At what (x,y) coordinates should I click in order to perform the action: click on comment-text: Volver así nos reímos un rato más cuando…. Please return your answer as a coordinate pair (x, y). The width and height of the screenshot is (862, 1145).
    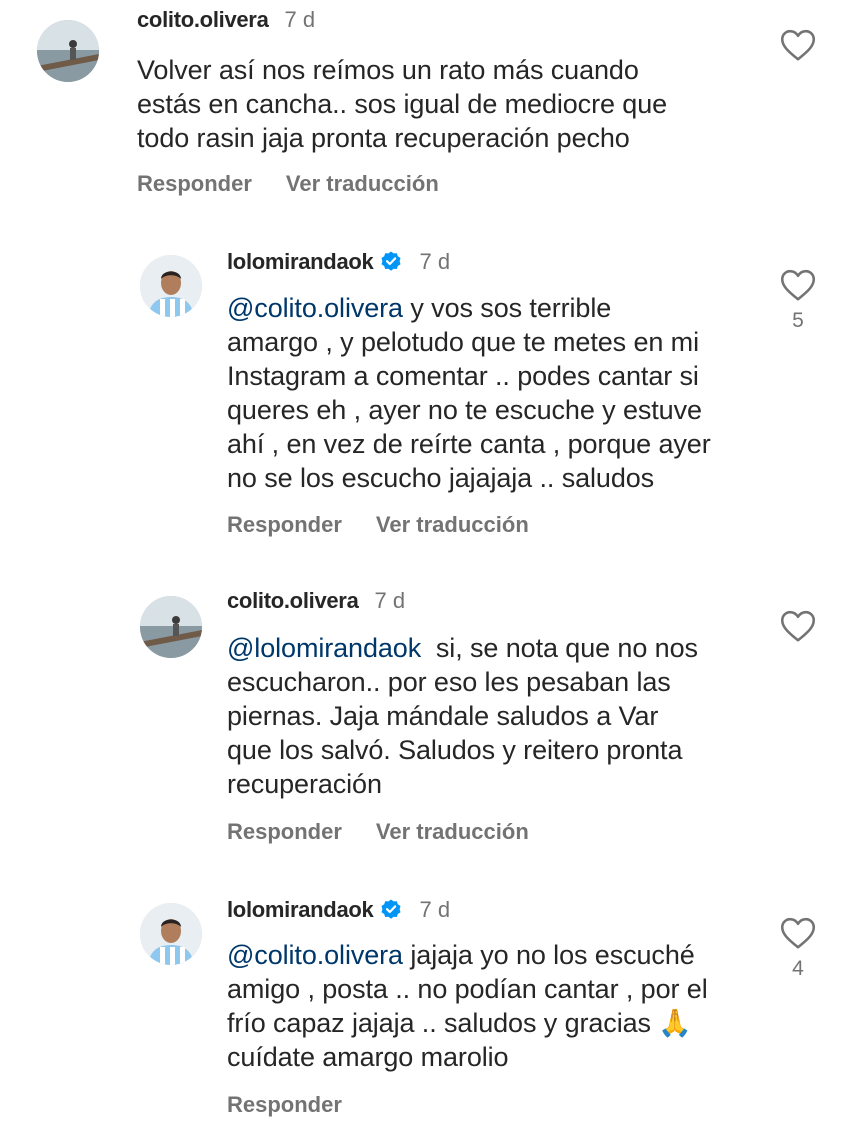
    Looking at the image, I should click on (402, 104).